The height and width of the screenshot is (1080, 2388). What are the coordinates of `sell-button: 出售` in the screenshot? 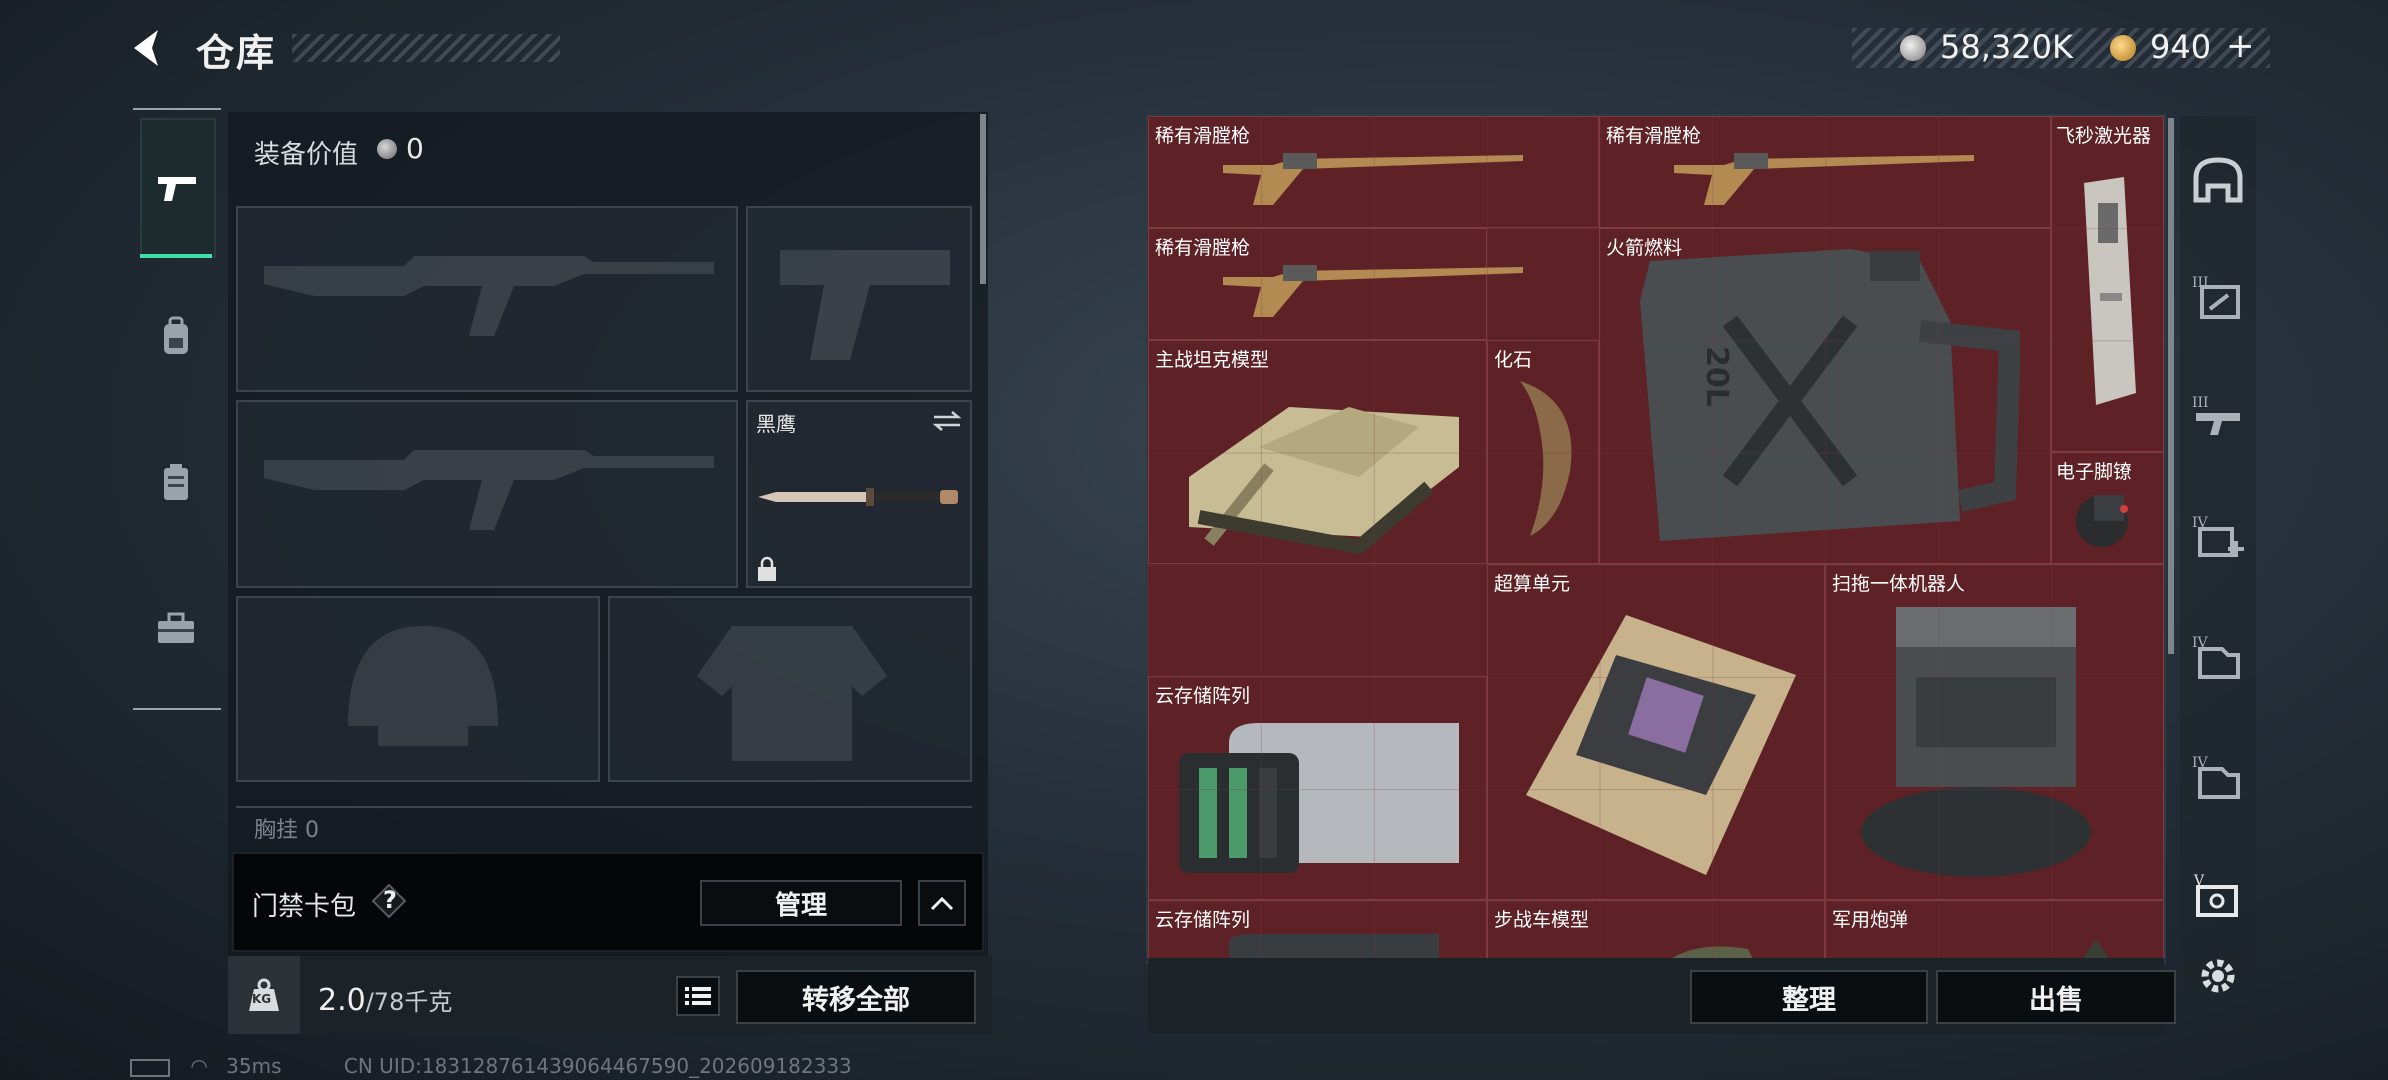 It's located at (2056, 997).